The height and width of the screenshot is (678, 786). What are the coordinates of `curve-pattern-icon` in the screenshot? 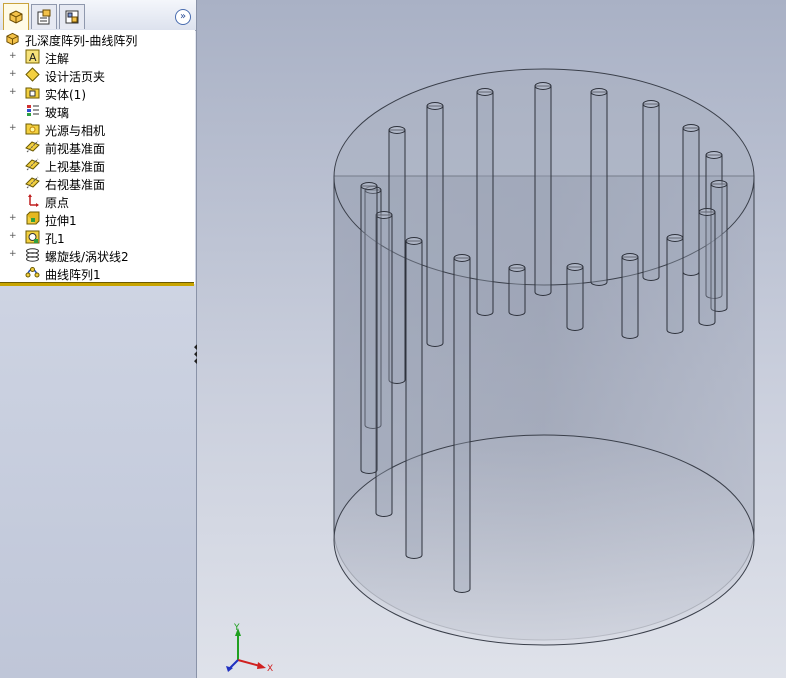 It's located at (32, 272).